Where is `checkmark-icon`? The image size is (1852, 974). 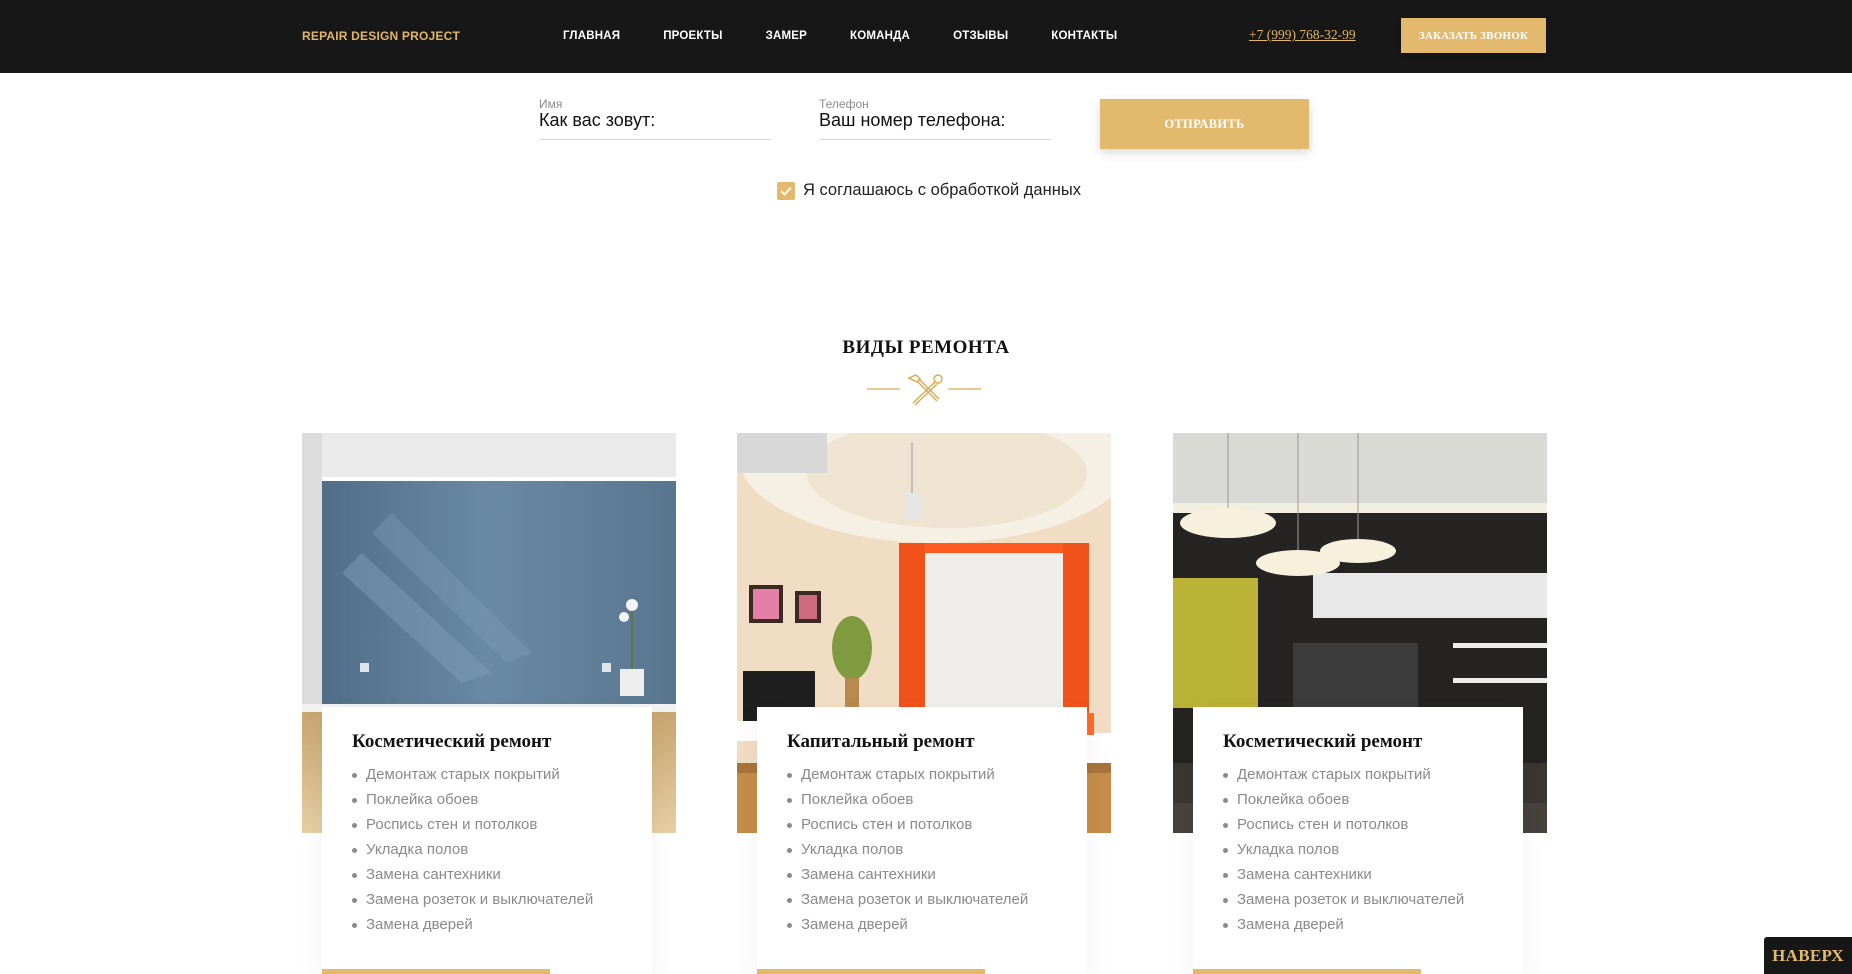
checkmark-icon is located at coordinates (786, 191).